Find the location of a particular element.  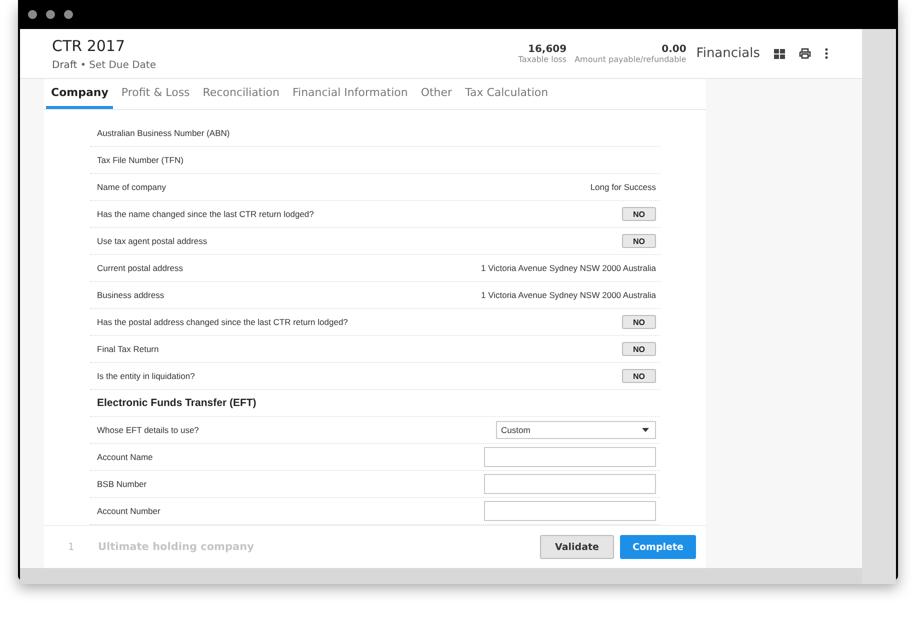

return-title: CTR 2017 is located at coordinates (89, 45).